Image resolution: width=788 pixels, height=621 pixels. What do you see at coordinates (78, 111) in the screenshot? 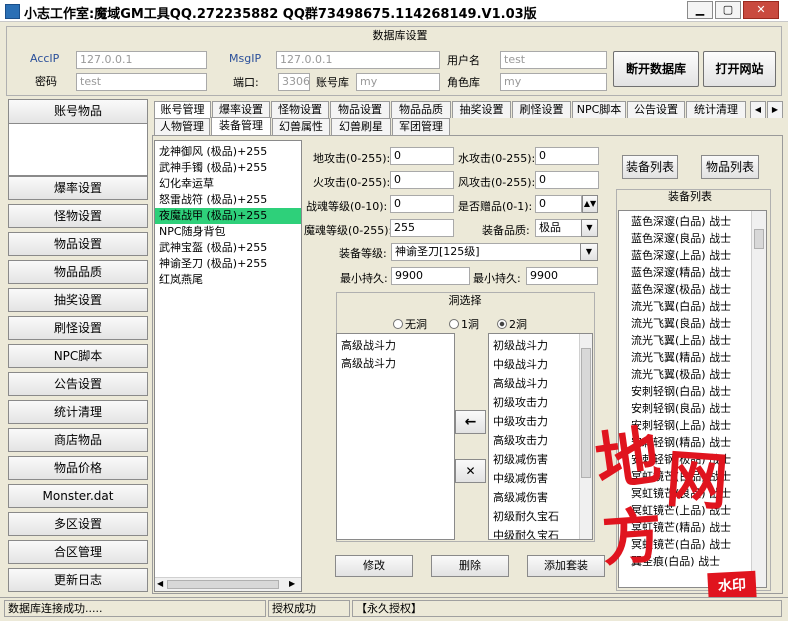
I see `sidebar-item-account-items: 账号物品` at bounding box center [78, 111].